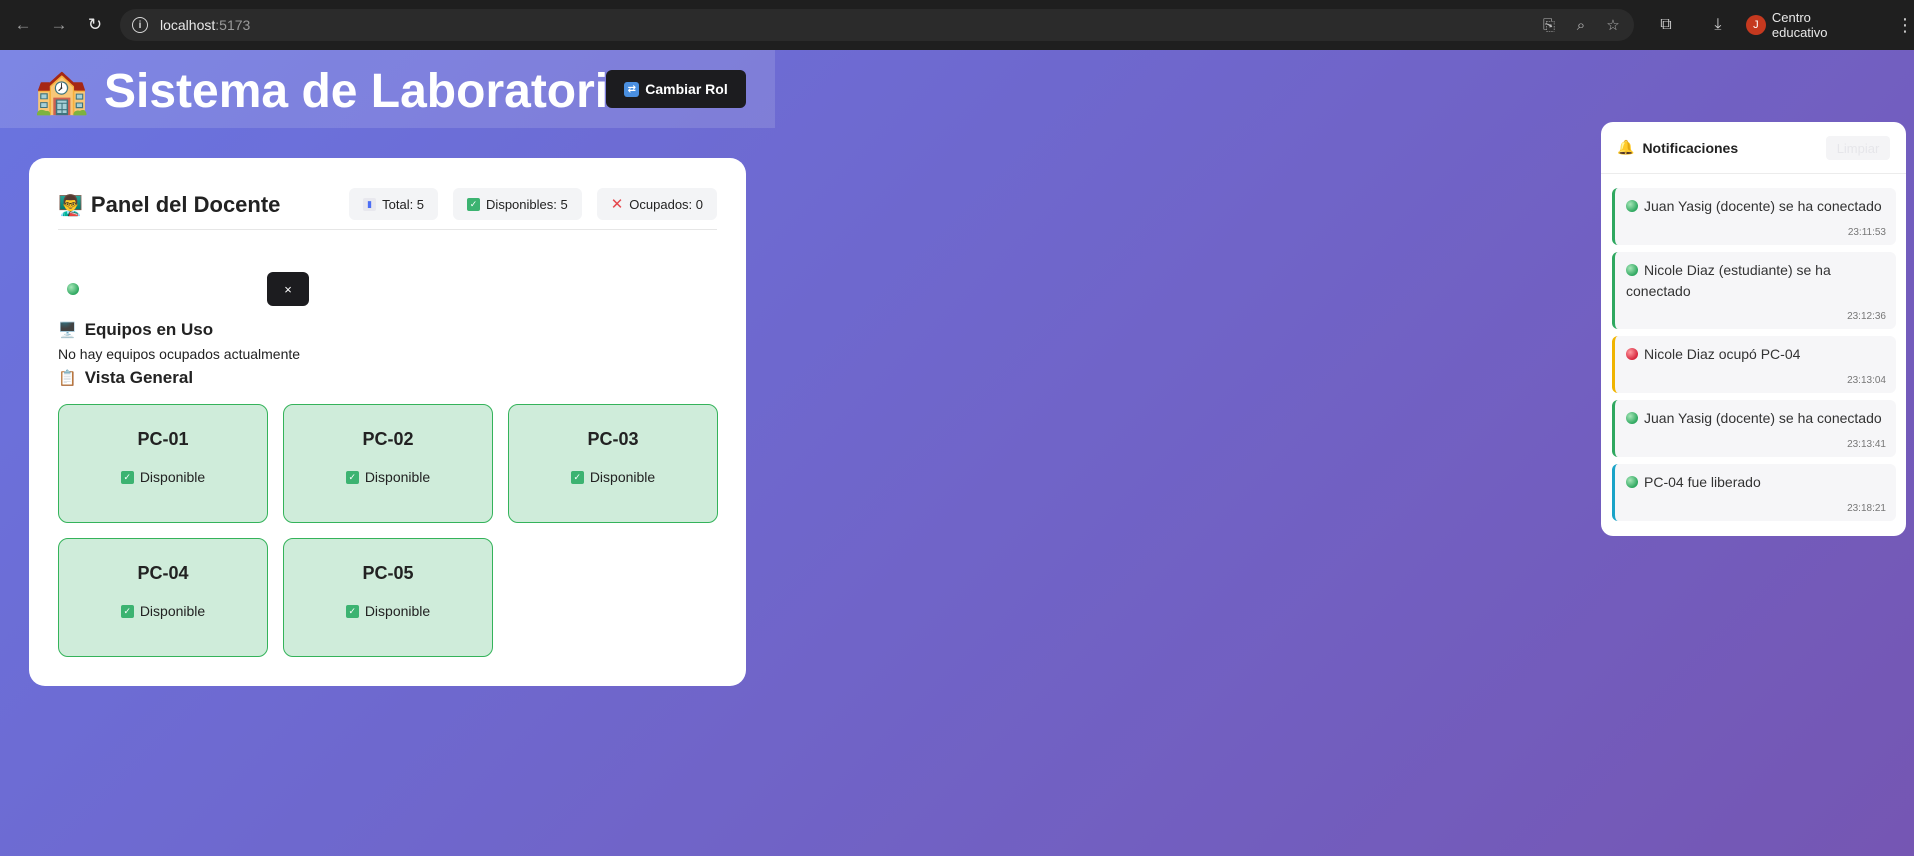  Describe the element at coordinates (666, 204) in the screenshot. I see `stat-occupied-label: Ocupados: 0` at that location.